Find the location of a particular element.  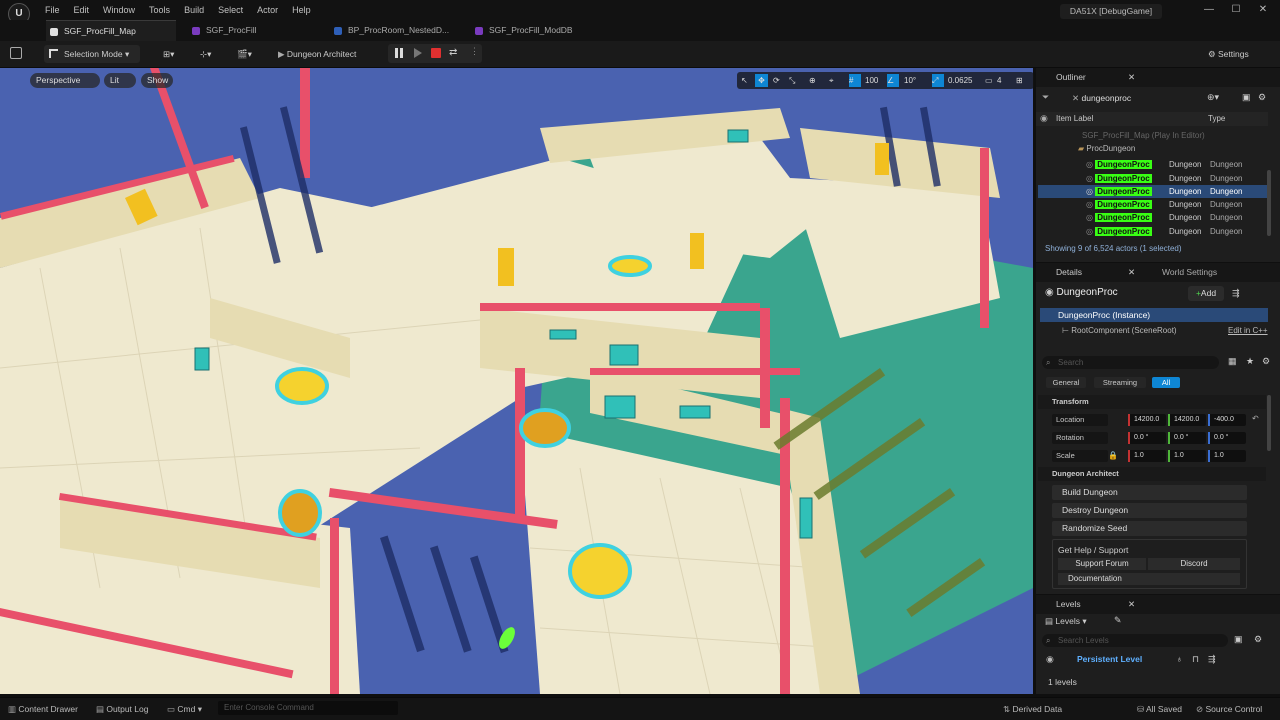

world-icon: ⊕ is located at coordinates (812, 80).